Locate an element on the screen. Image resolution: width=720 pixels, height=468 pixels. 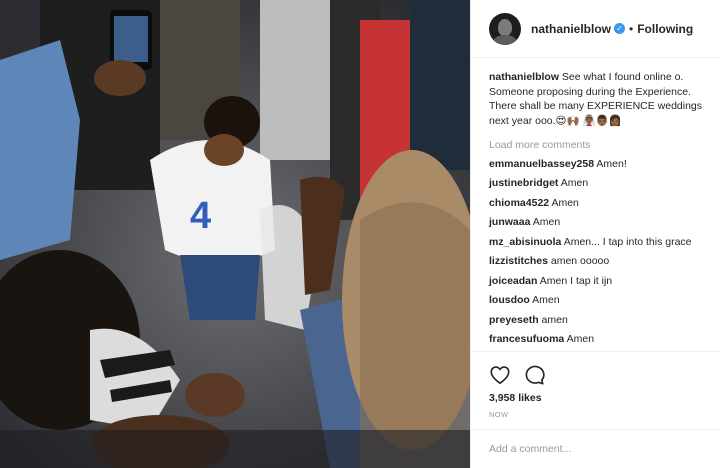
comment-item: joiceadan Amen I tap it ijn is located at coordinates (597, 281).